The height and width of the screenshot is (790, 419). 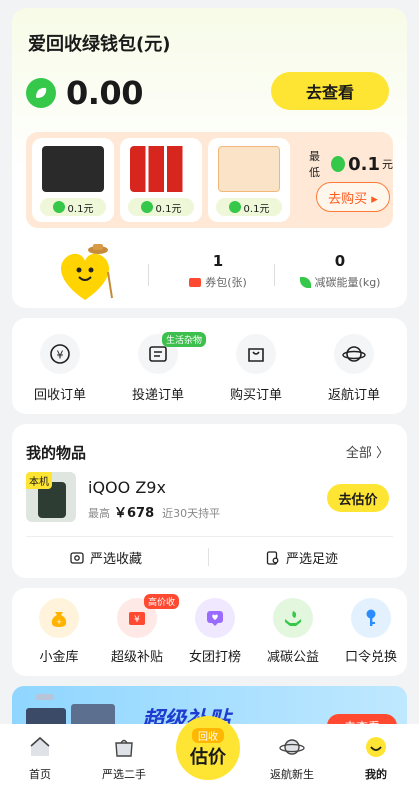 I want to click on wallet-title: 爱回收绿钱包(元), so click(x=99, y=44).